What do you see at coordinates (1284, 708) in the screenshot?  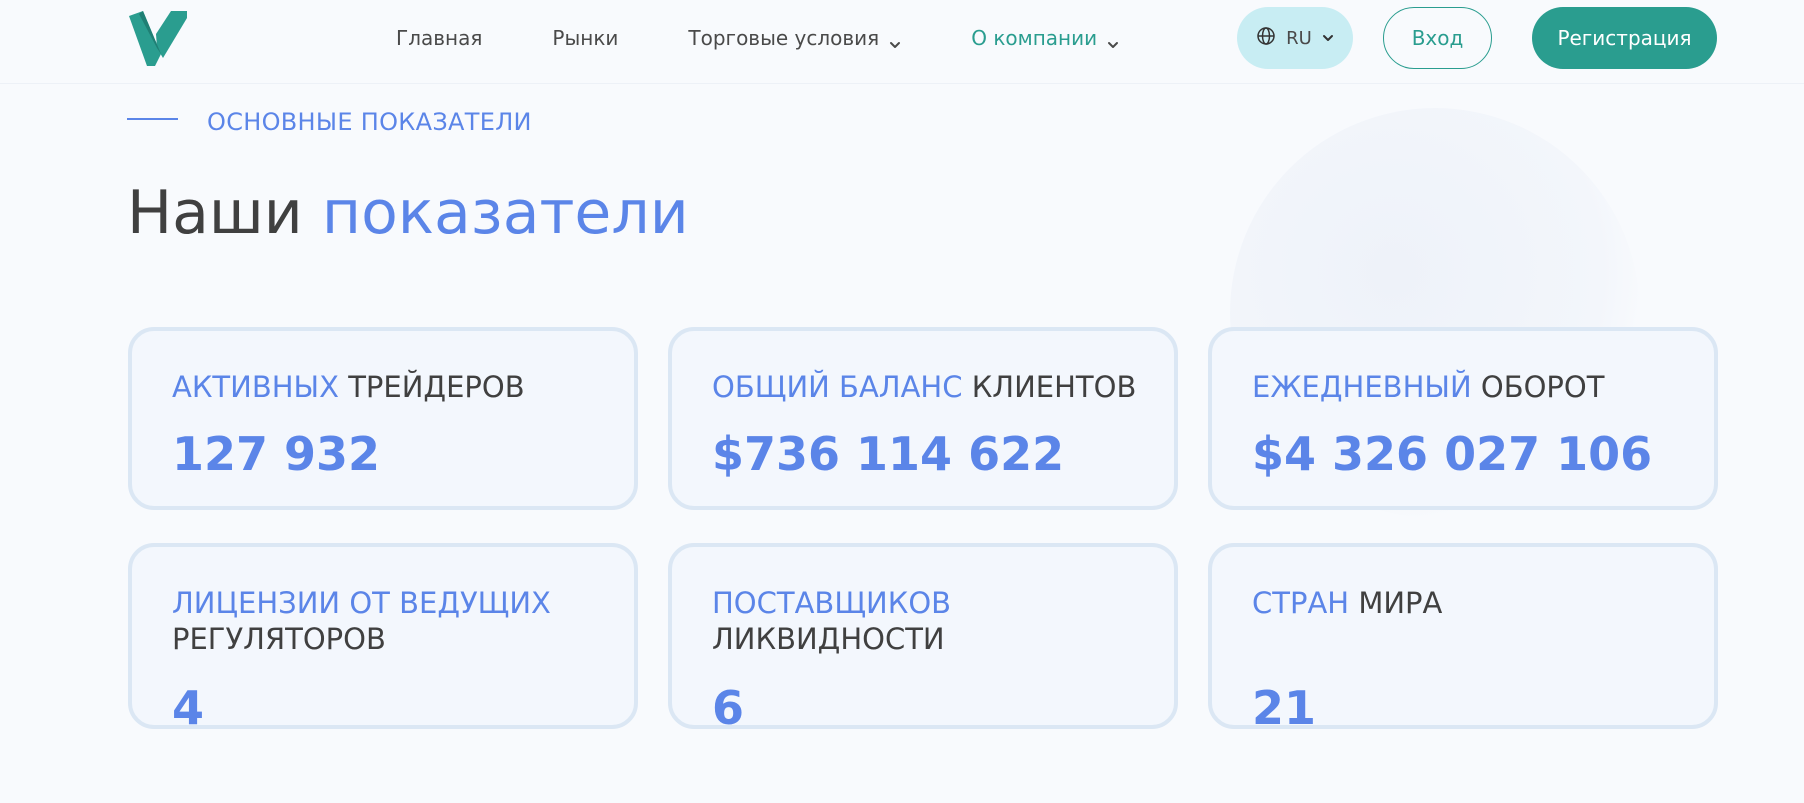 I see `stat-value: 21` at bounding box center [1284, 708].